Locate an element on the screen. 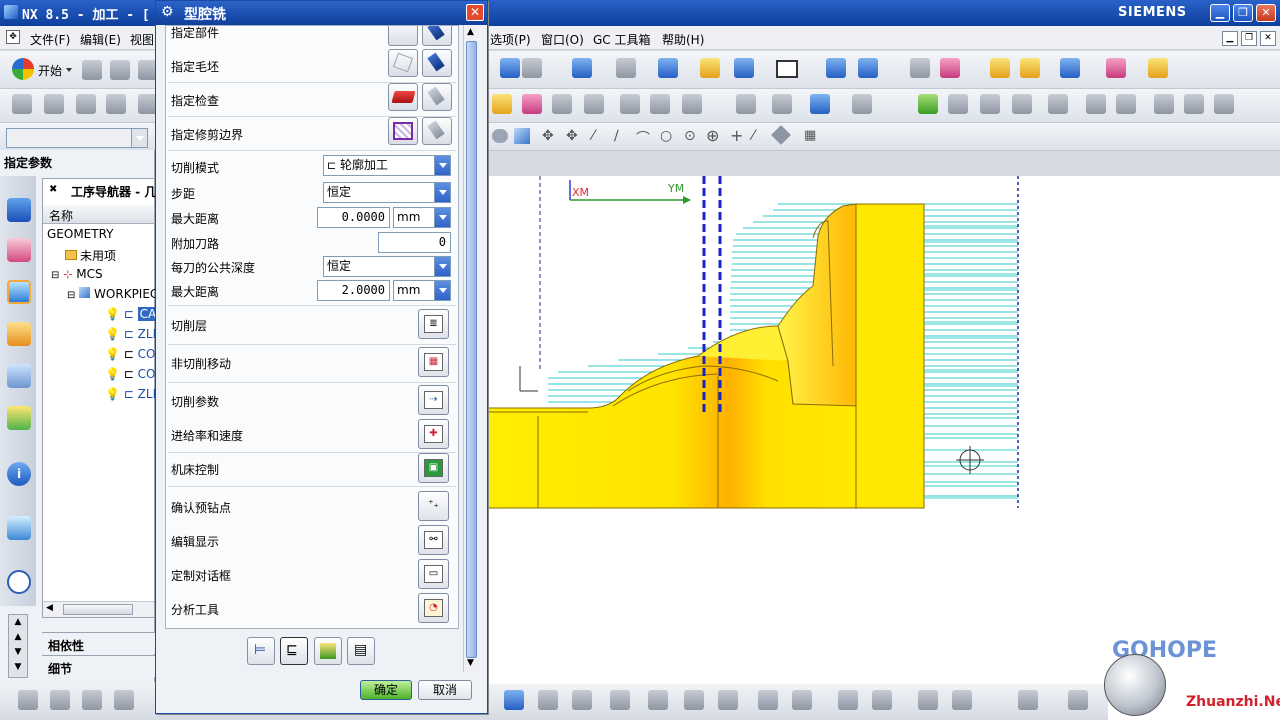 The image size is (1280, 720). dialog-title-bar: ⚙ 型腔铣 ✕ is located at coordinates (321, 13).